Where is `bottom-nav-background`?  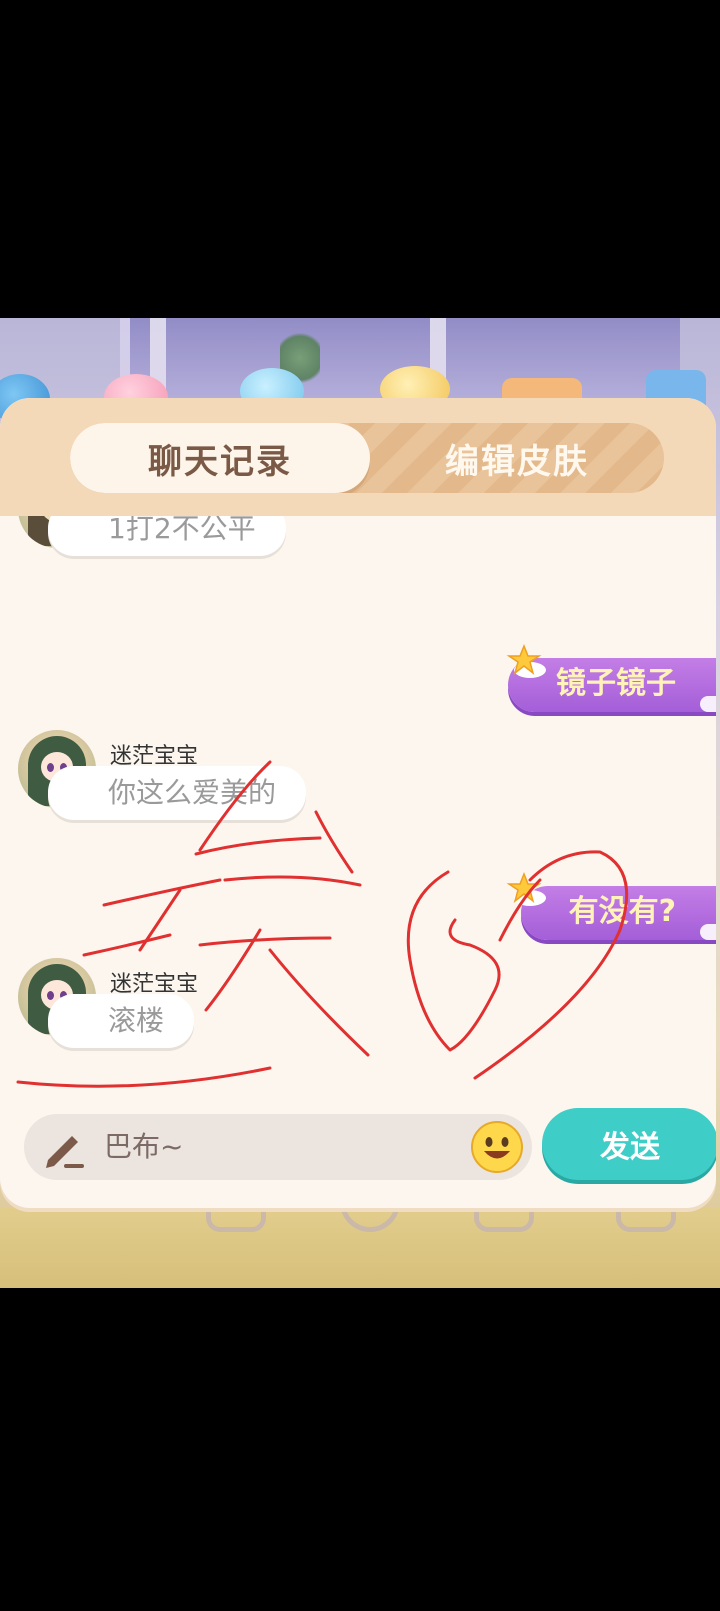
bottom-nav-background is located at coordinates (360, 1244).